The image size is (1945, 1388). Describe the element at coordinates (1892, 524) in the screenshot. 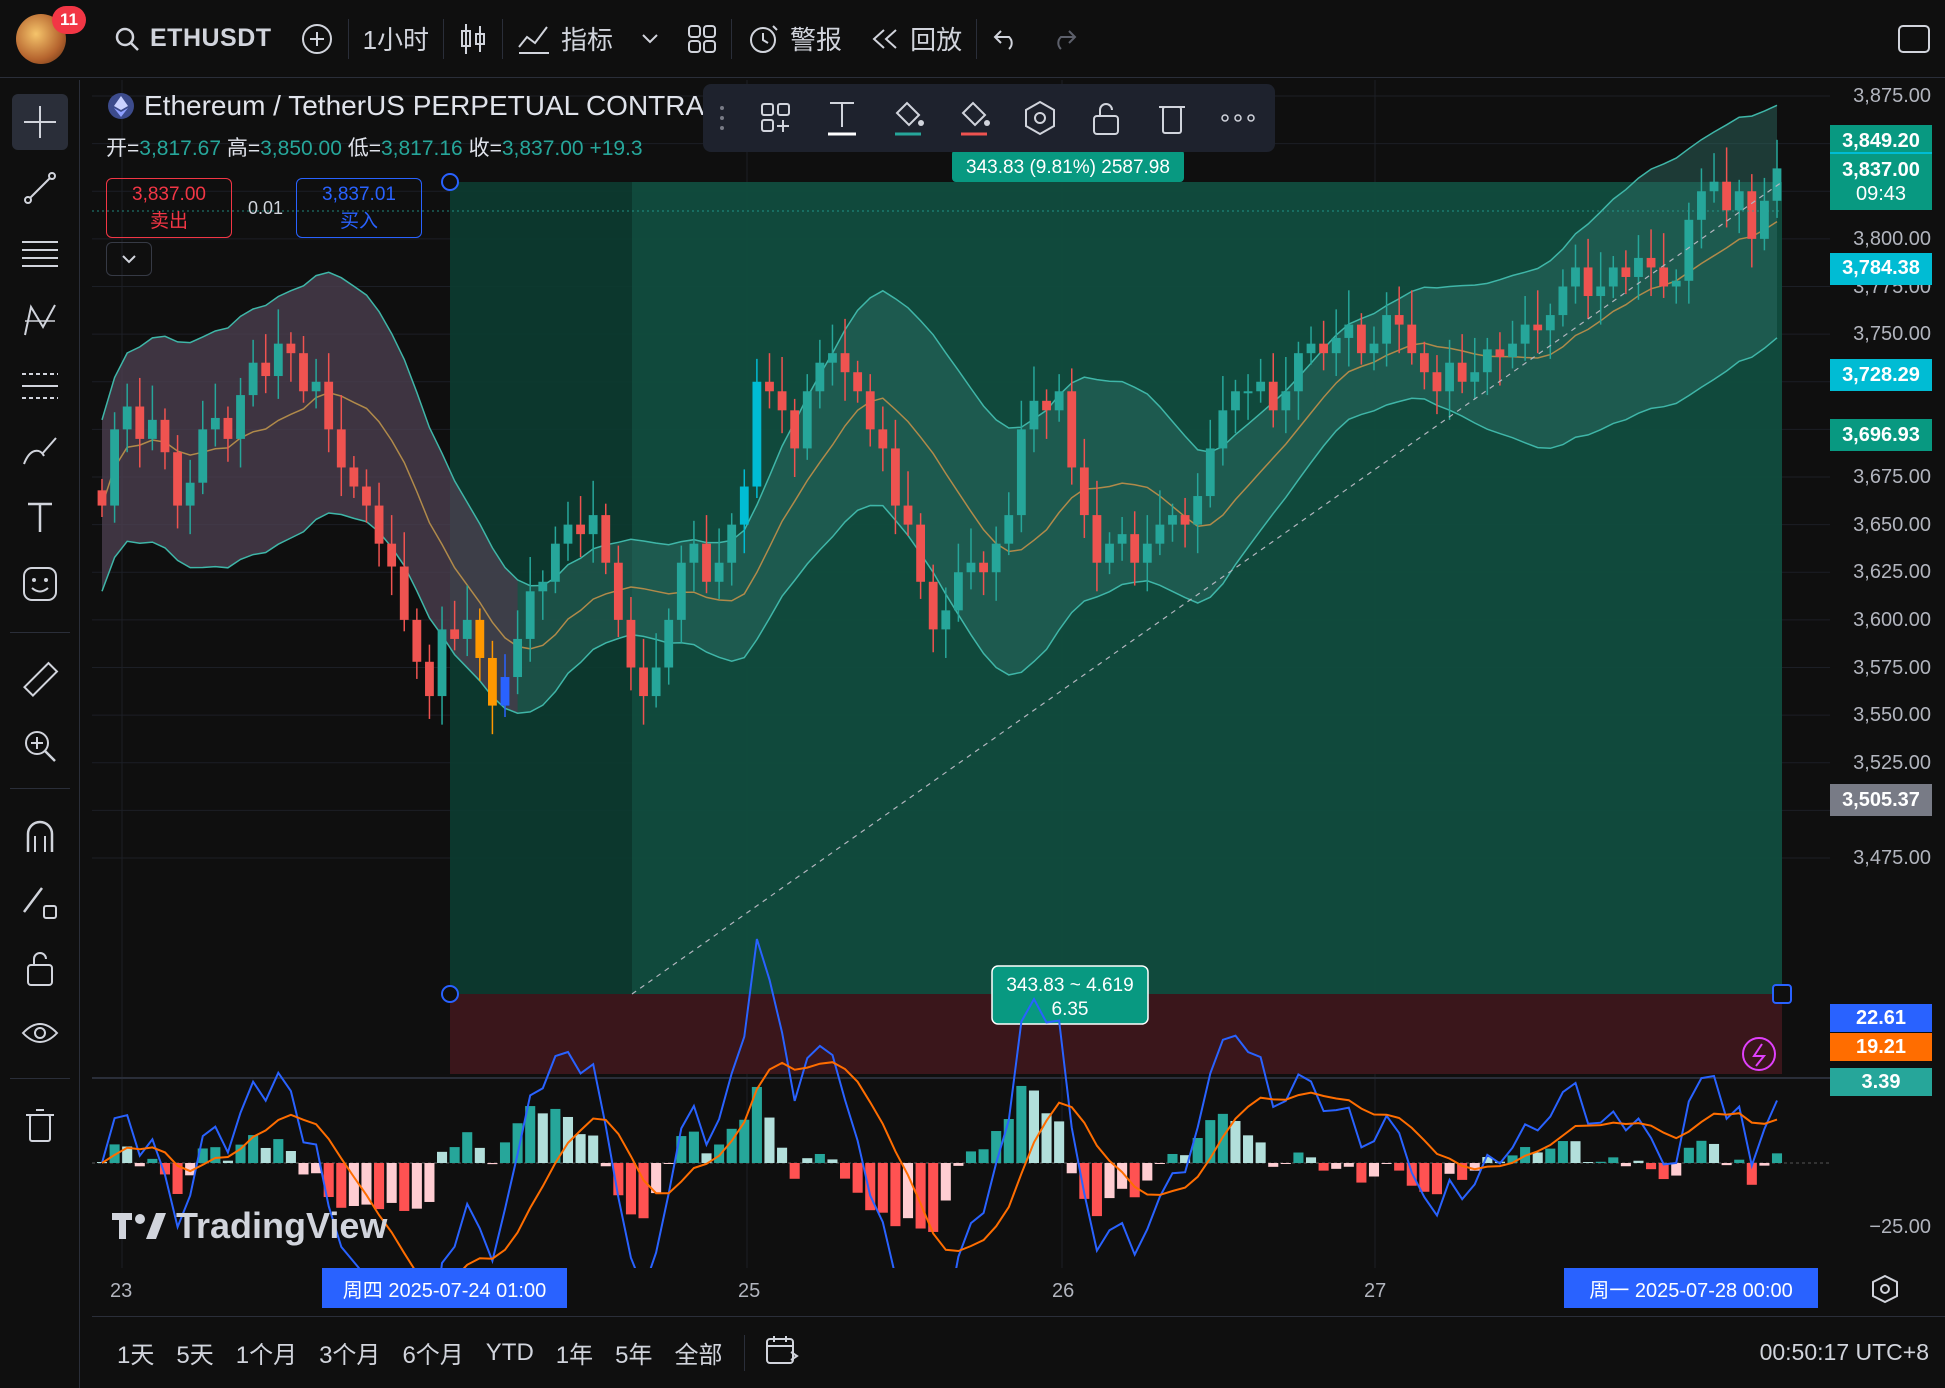

I see `price-tick-label: 3,650.00` at that location.